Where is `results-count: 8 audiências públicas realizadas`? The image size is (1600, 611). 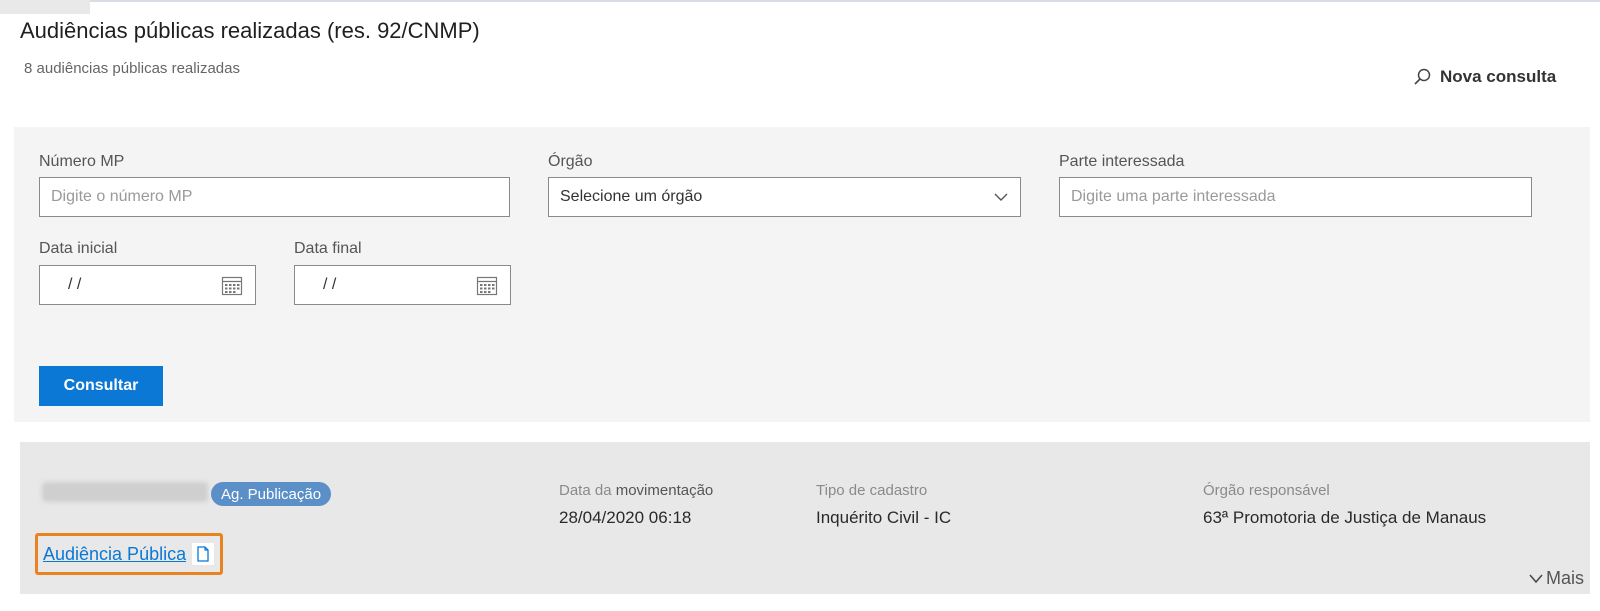
results-count: 8 audiências públicas realizadas is located at coordinates (132, 68).